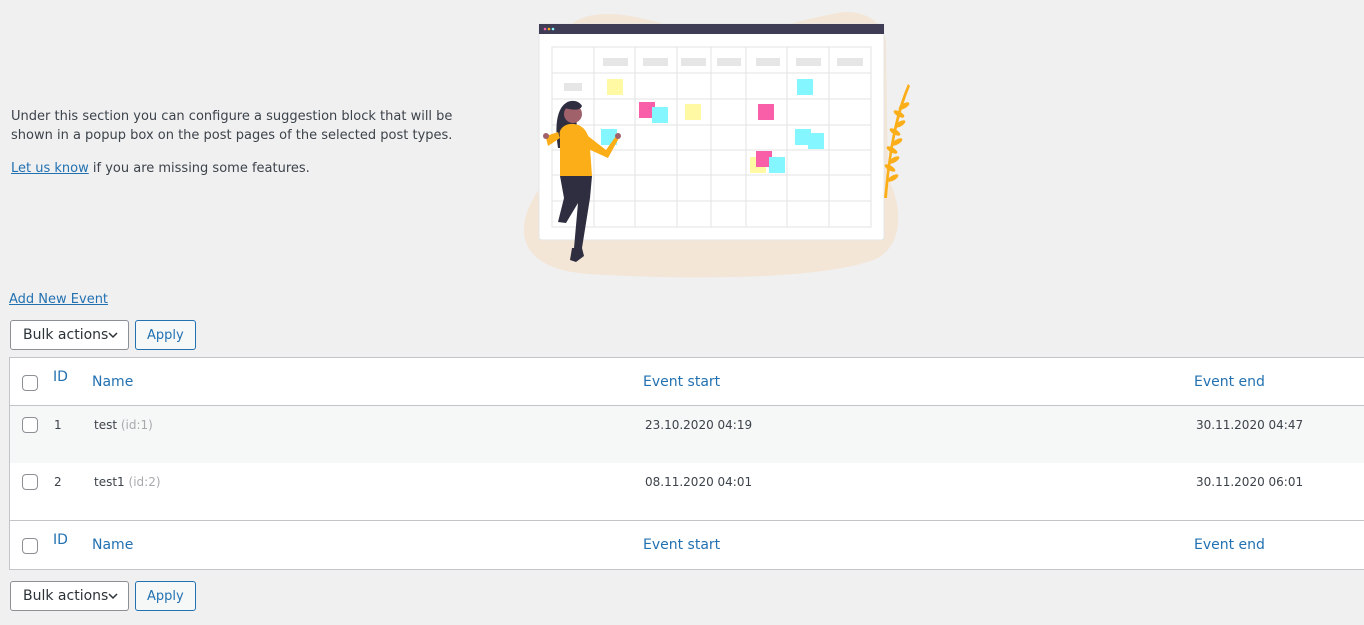  I want to click on row-name: test1 (id:2), so click(127, 482).